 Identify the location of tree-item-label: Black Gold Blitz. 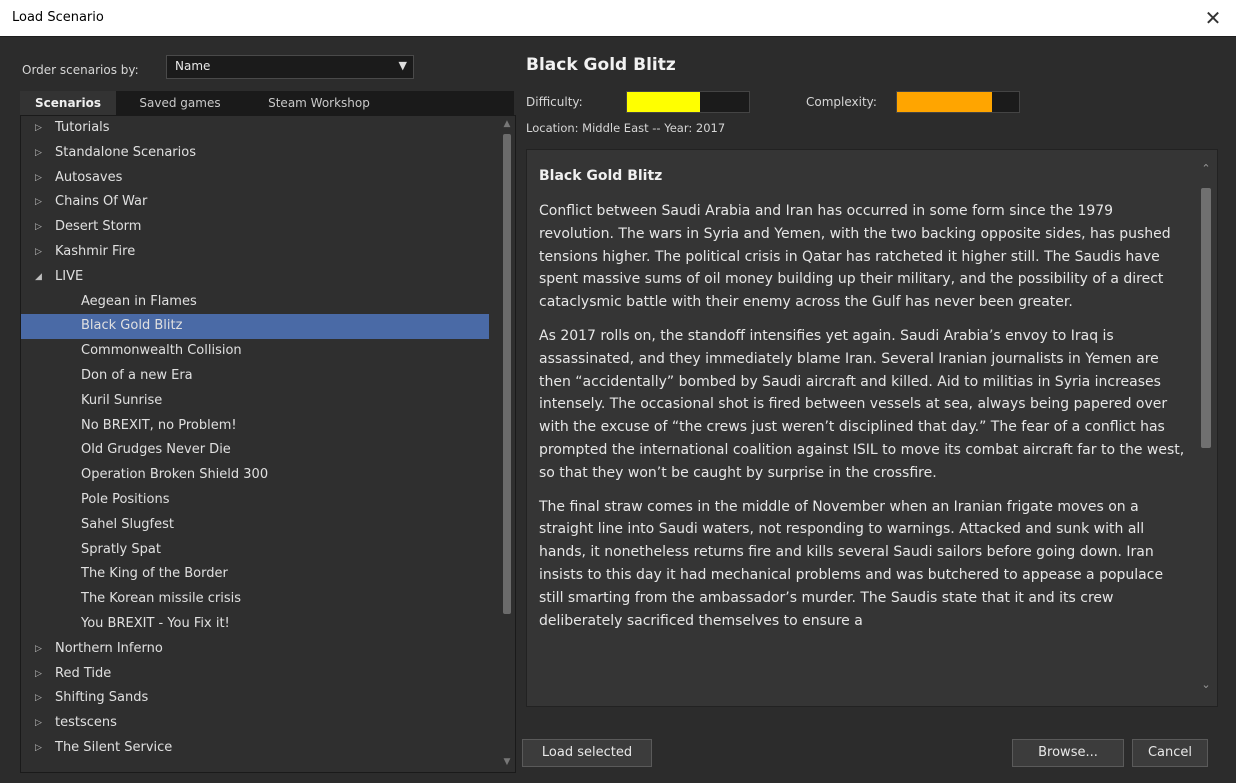
(132, 326).